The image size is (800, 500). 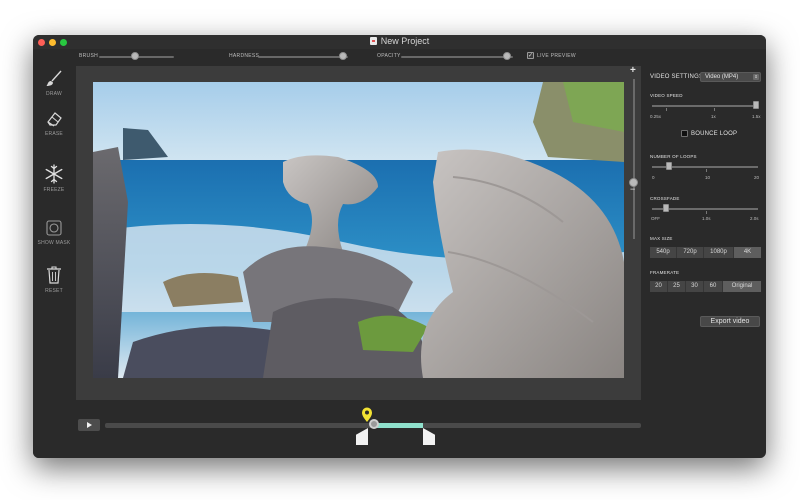 What do you see at coordinates (677, 77) in the screenshot?
I see `video-settings-heading: VIDEO SETTINGS` at bounding box center [677, 77].